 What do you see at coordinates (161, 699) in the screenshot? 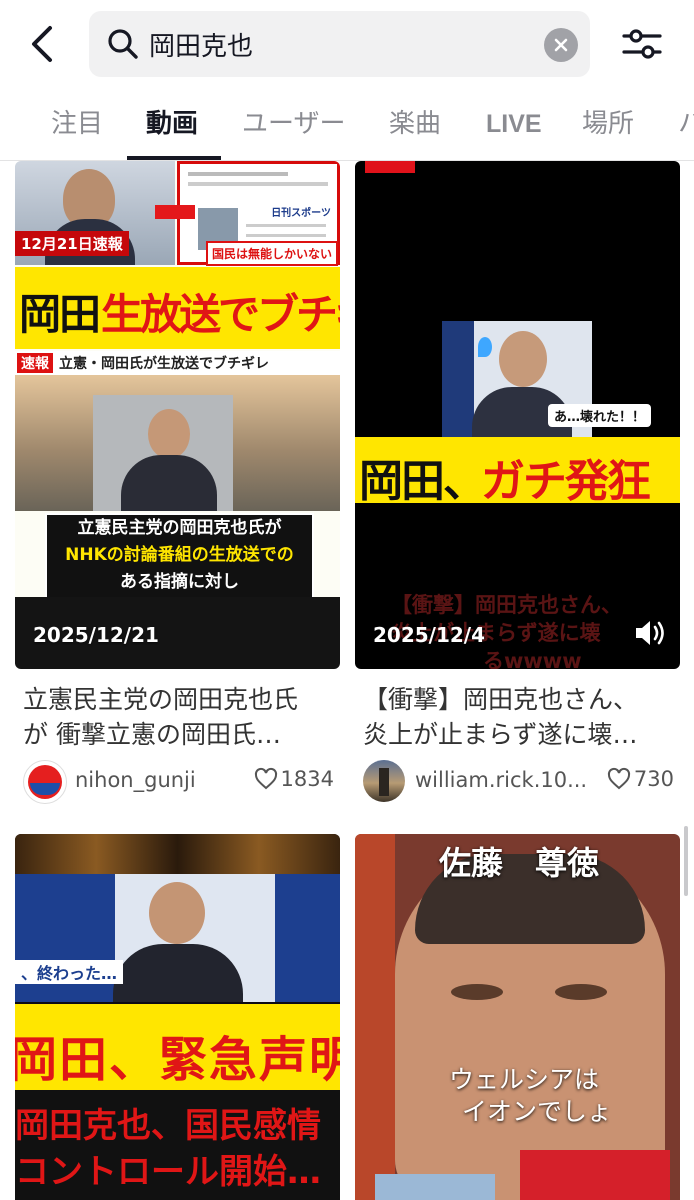
I see `caption-line: 立憲民主党の岡田克也氏` at bounding box center [161, 699].